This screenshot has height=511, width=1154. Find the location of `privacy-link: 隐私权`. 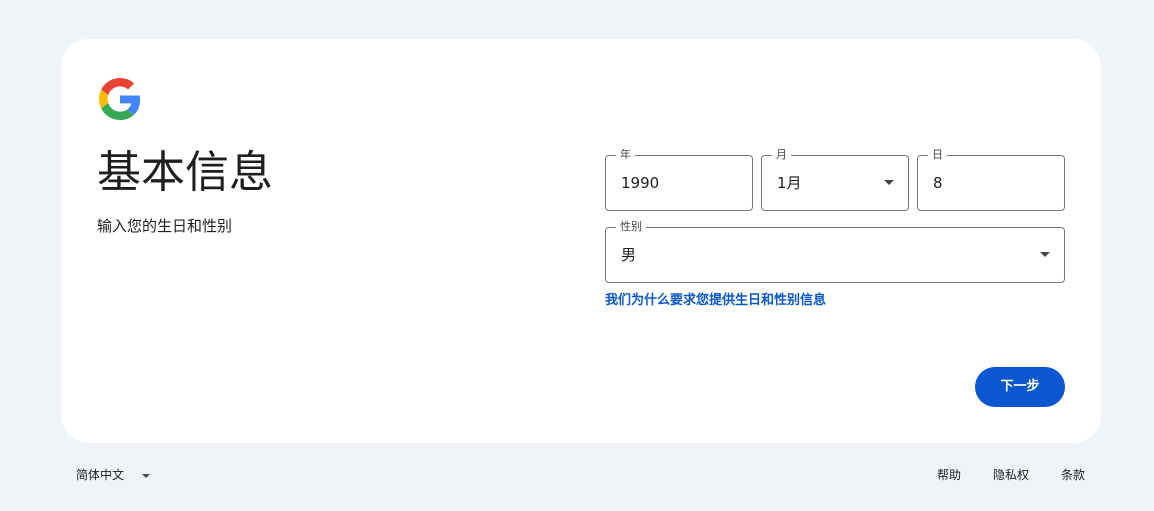

privacy-link: 隐私权 is located at coordinates (1011, 475).